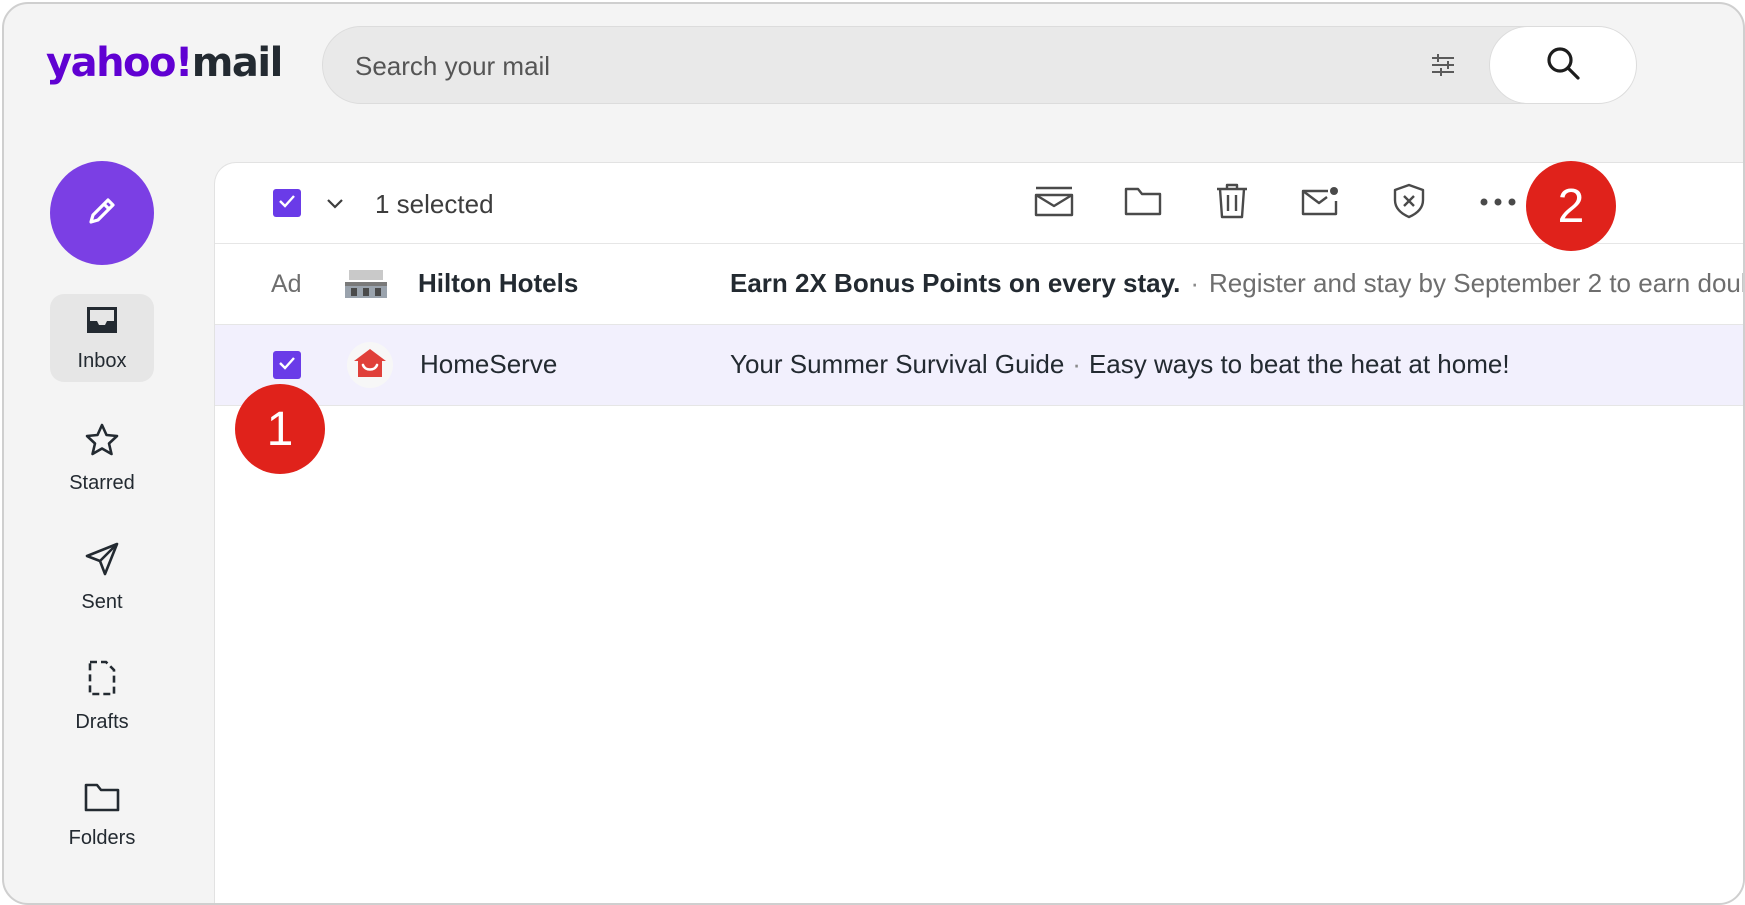 Image resolution: width=1745 pixels, height=905 pixels. I want to click on move-to-folder-button, so click(1143, 203).